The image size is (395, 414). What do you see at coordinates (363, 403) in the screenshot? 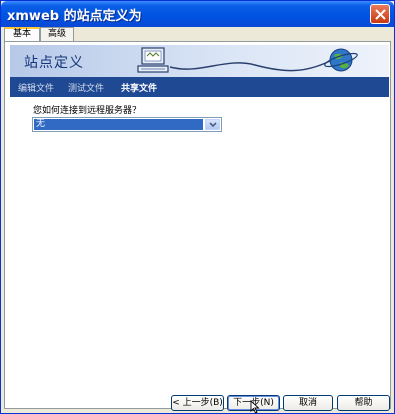
I see `help-button: 帮助` at bounding box center [363, 403].